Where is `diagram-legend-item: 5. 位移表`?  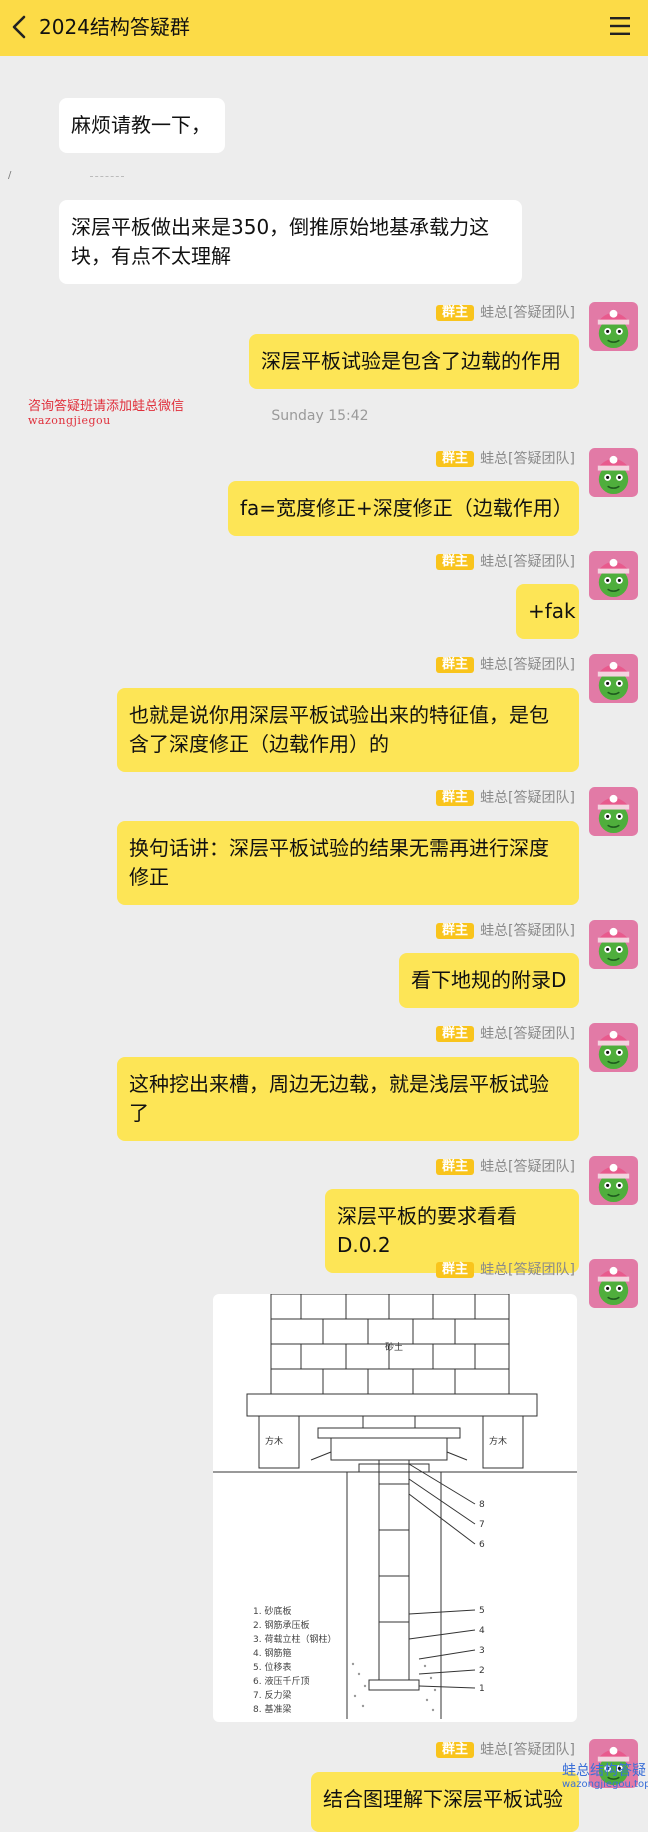 diagram-legend-item: 5. 位移表 is located at coordinates (272, 1667).